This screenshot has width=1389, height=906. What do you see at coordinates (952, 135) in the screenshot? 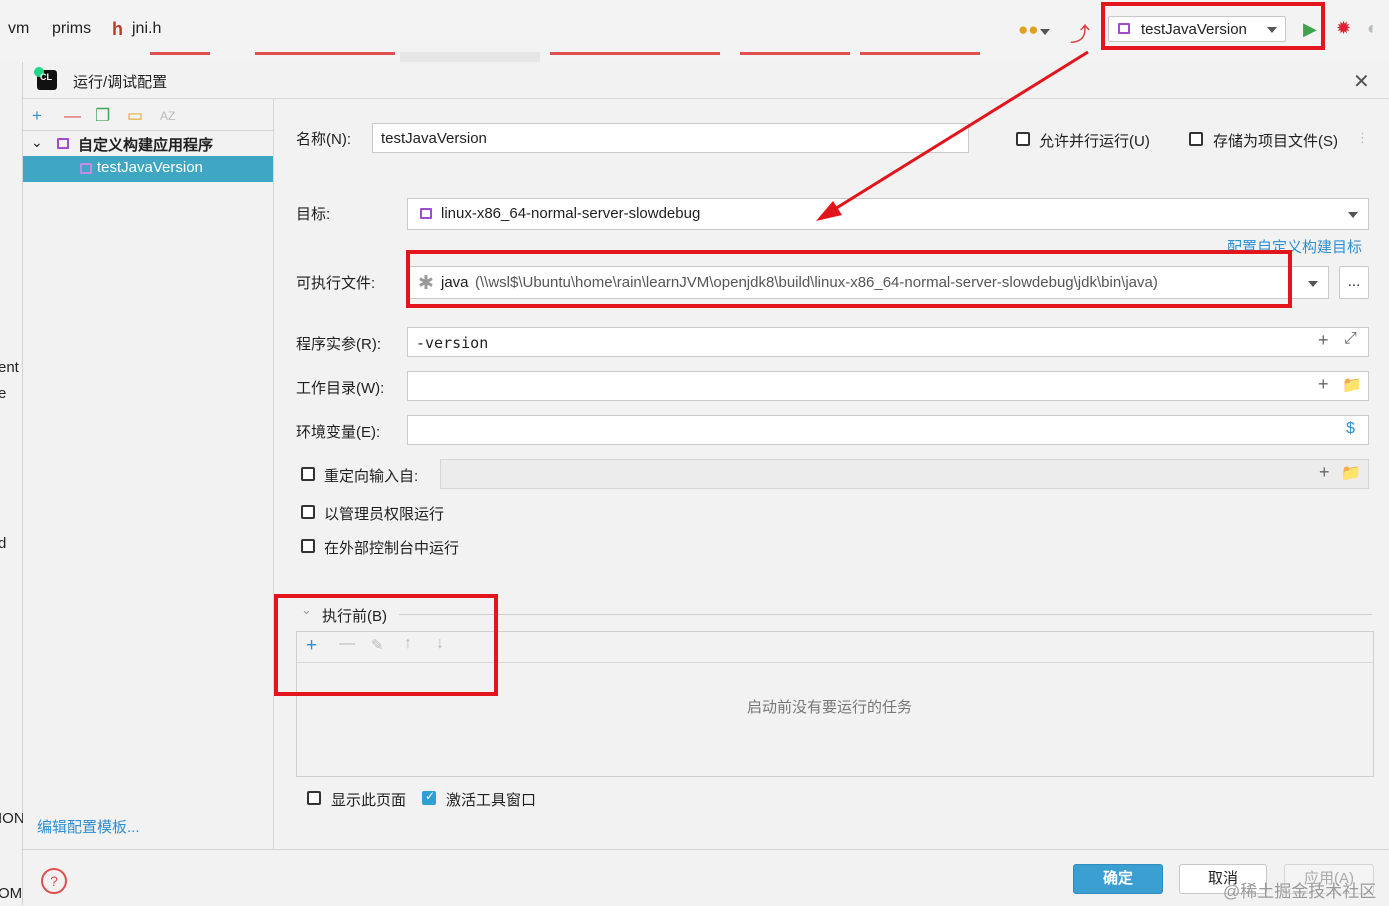
I see `annotation-arrow` at bounding box center [952, 135].